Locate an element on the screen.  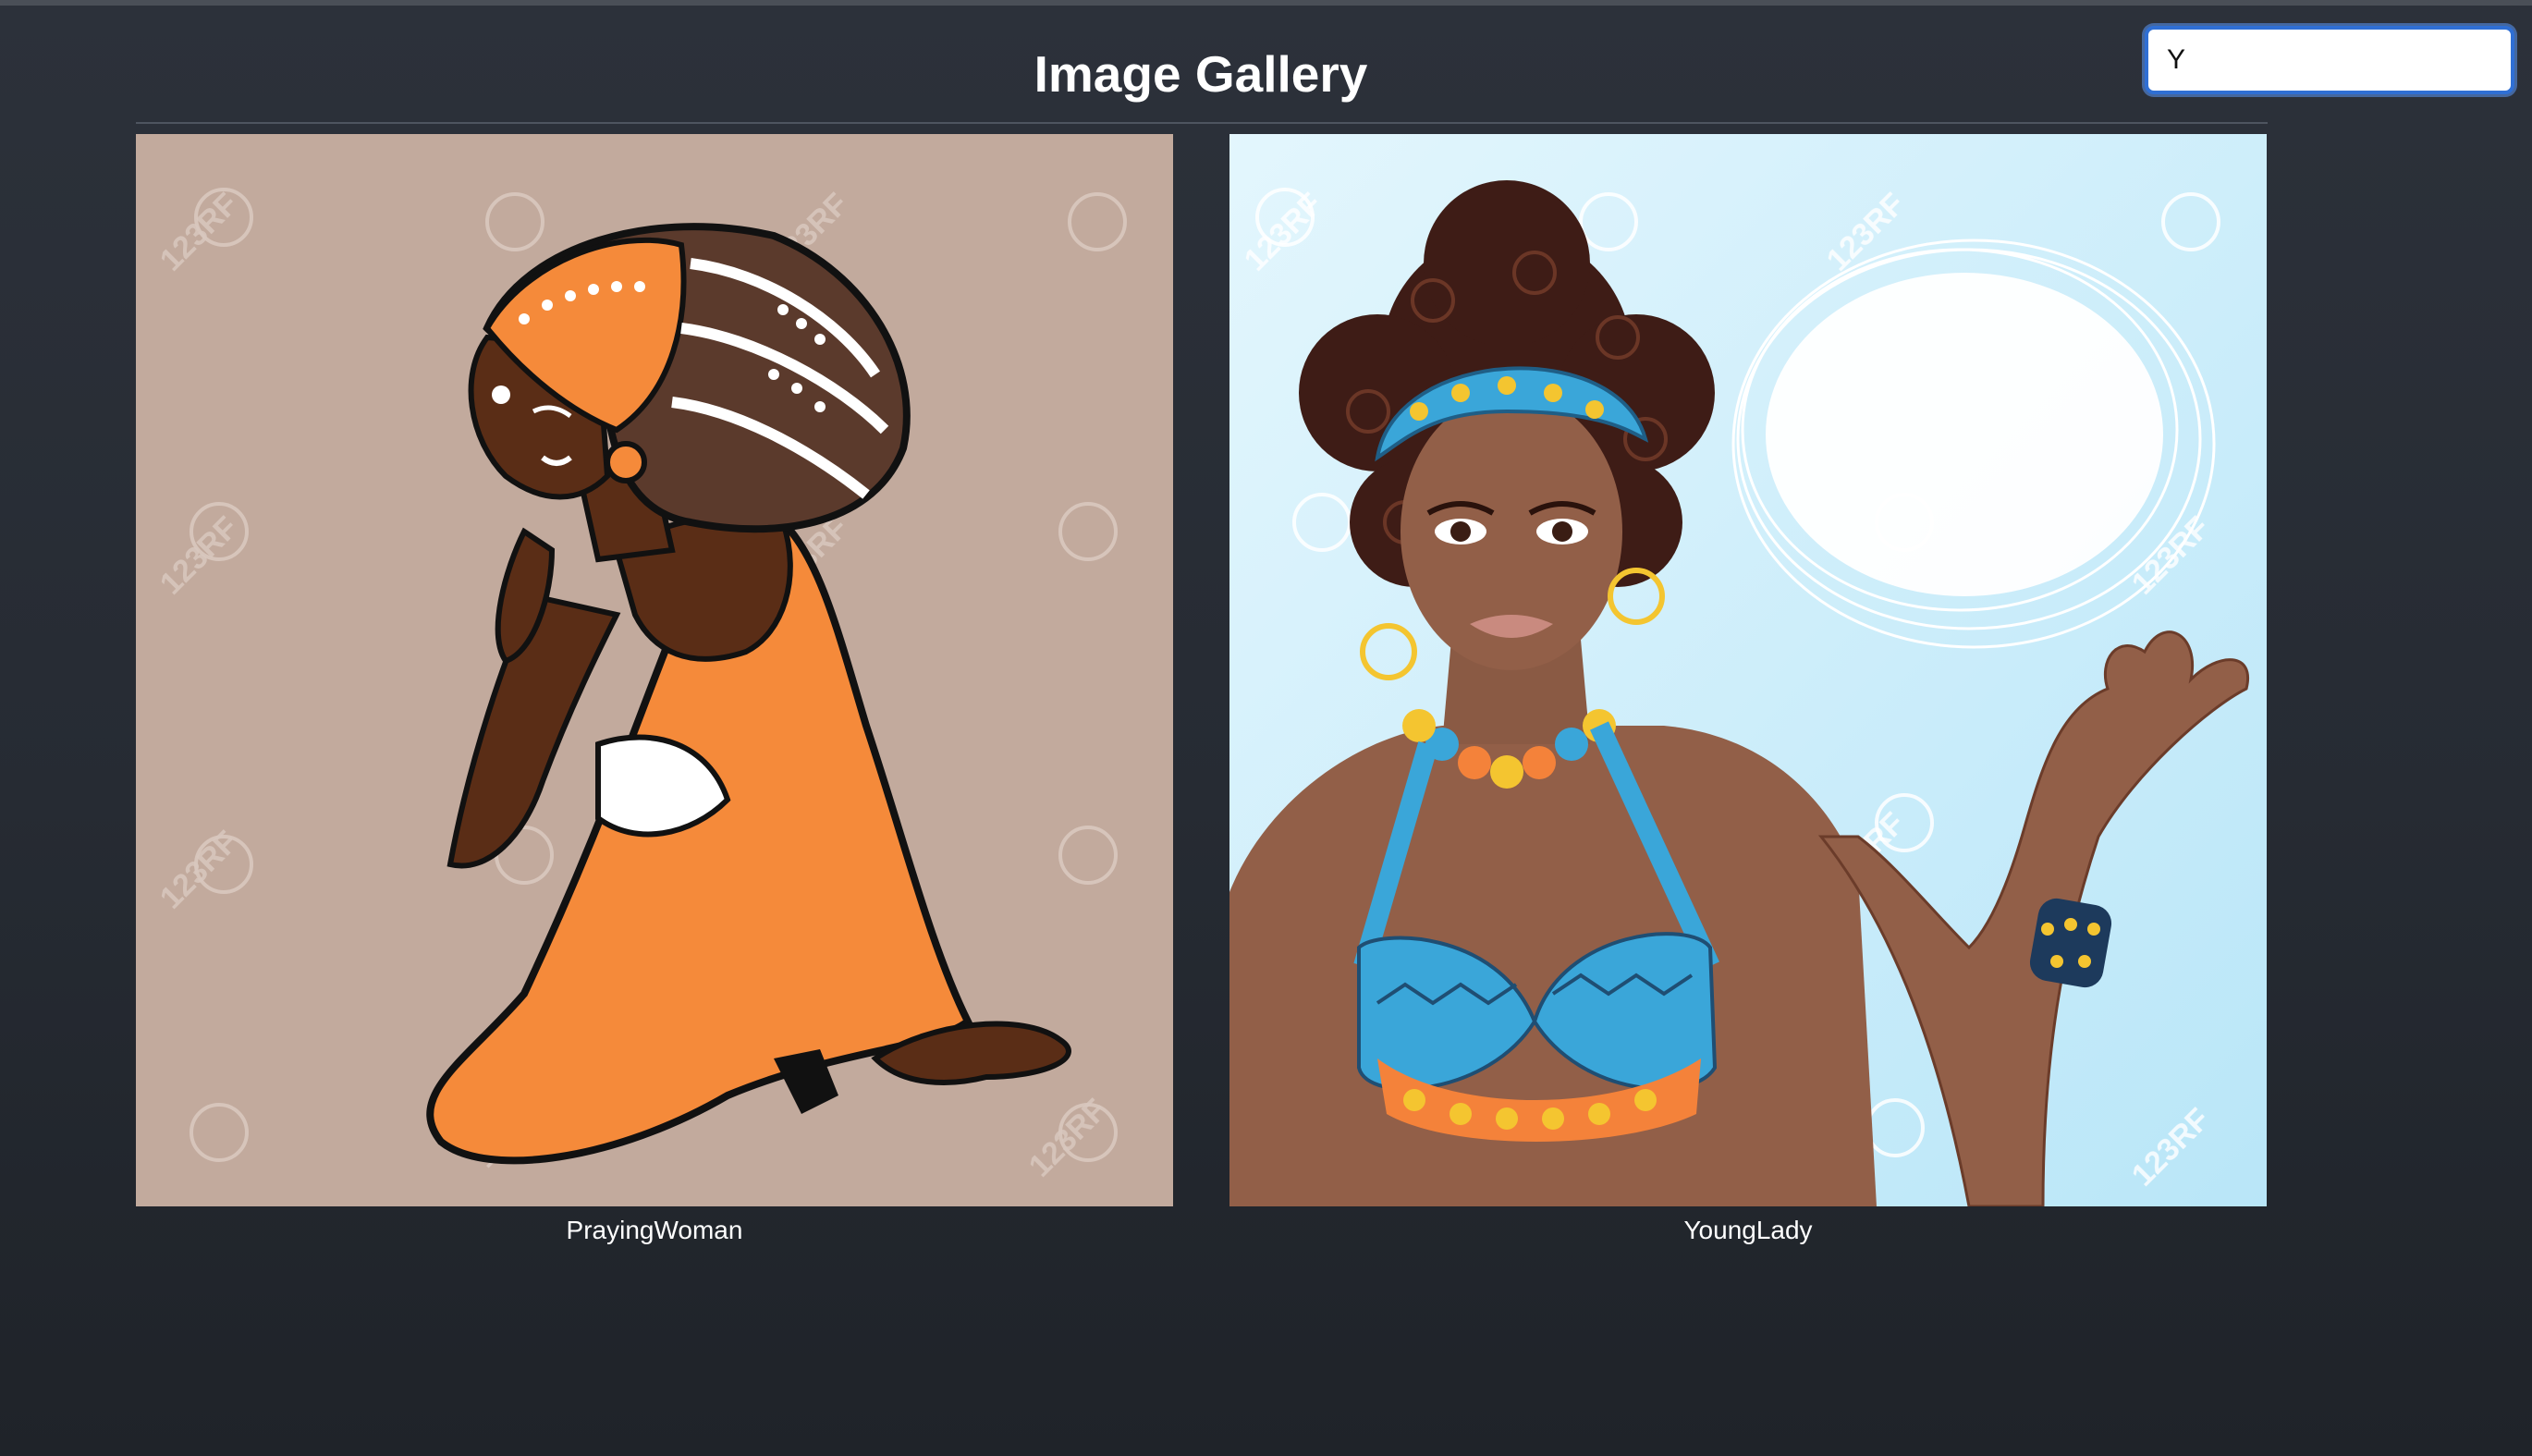
image-caption: YoungLady is located at coordinates (1748, 1230).